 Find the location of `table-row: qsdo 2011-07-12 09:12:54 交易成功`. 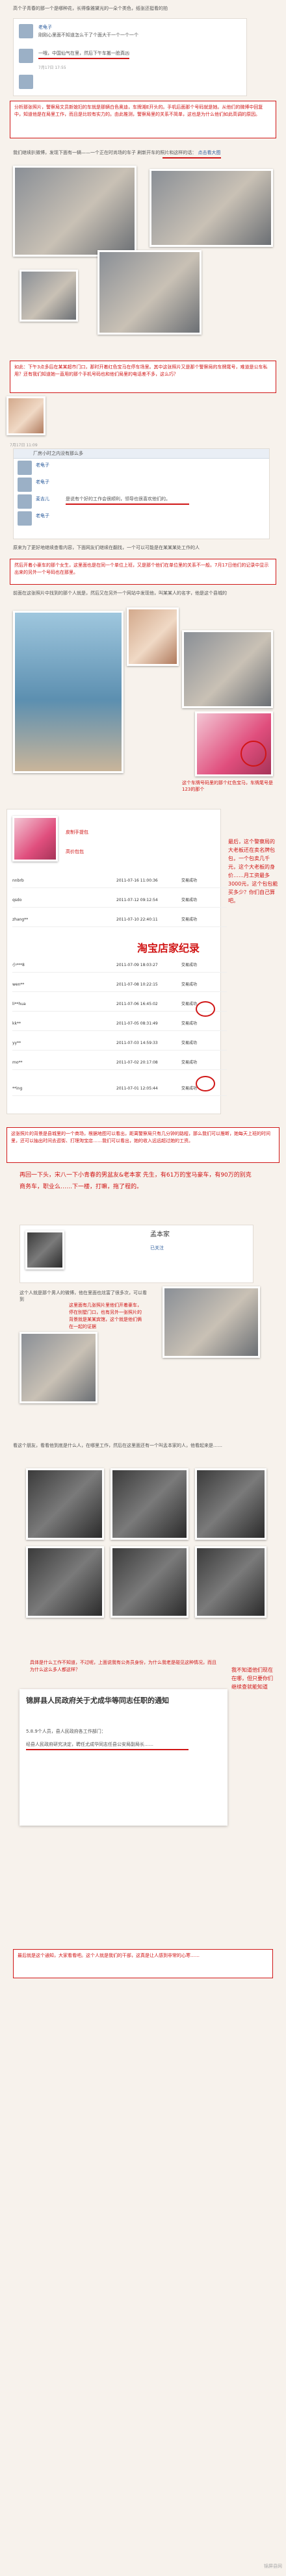

table-row: qsdo 2011-07-12 09:12:54 交易成功 is located at coordinates (120, 901).